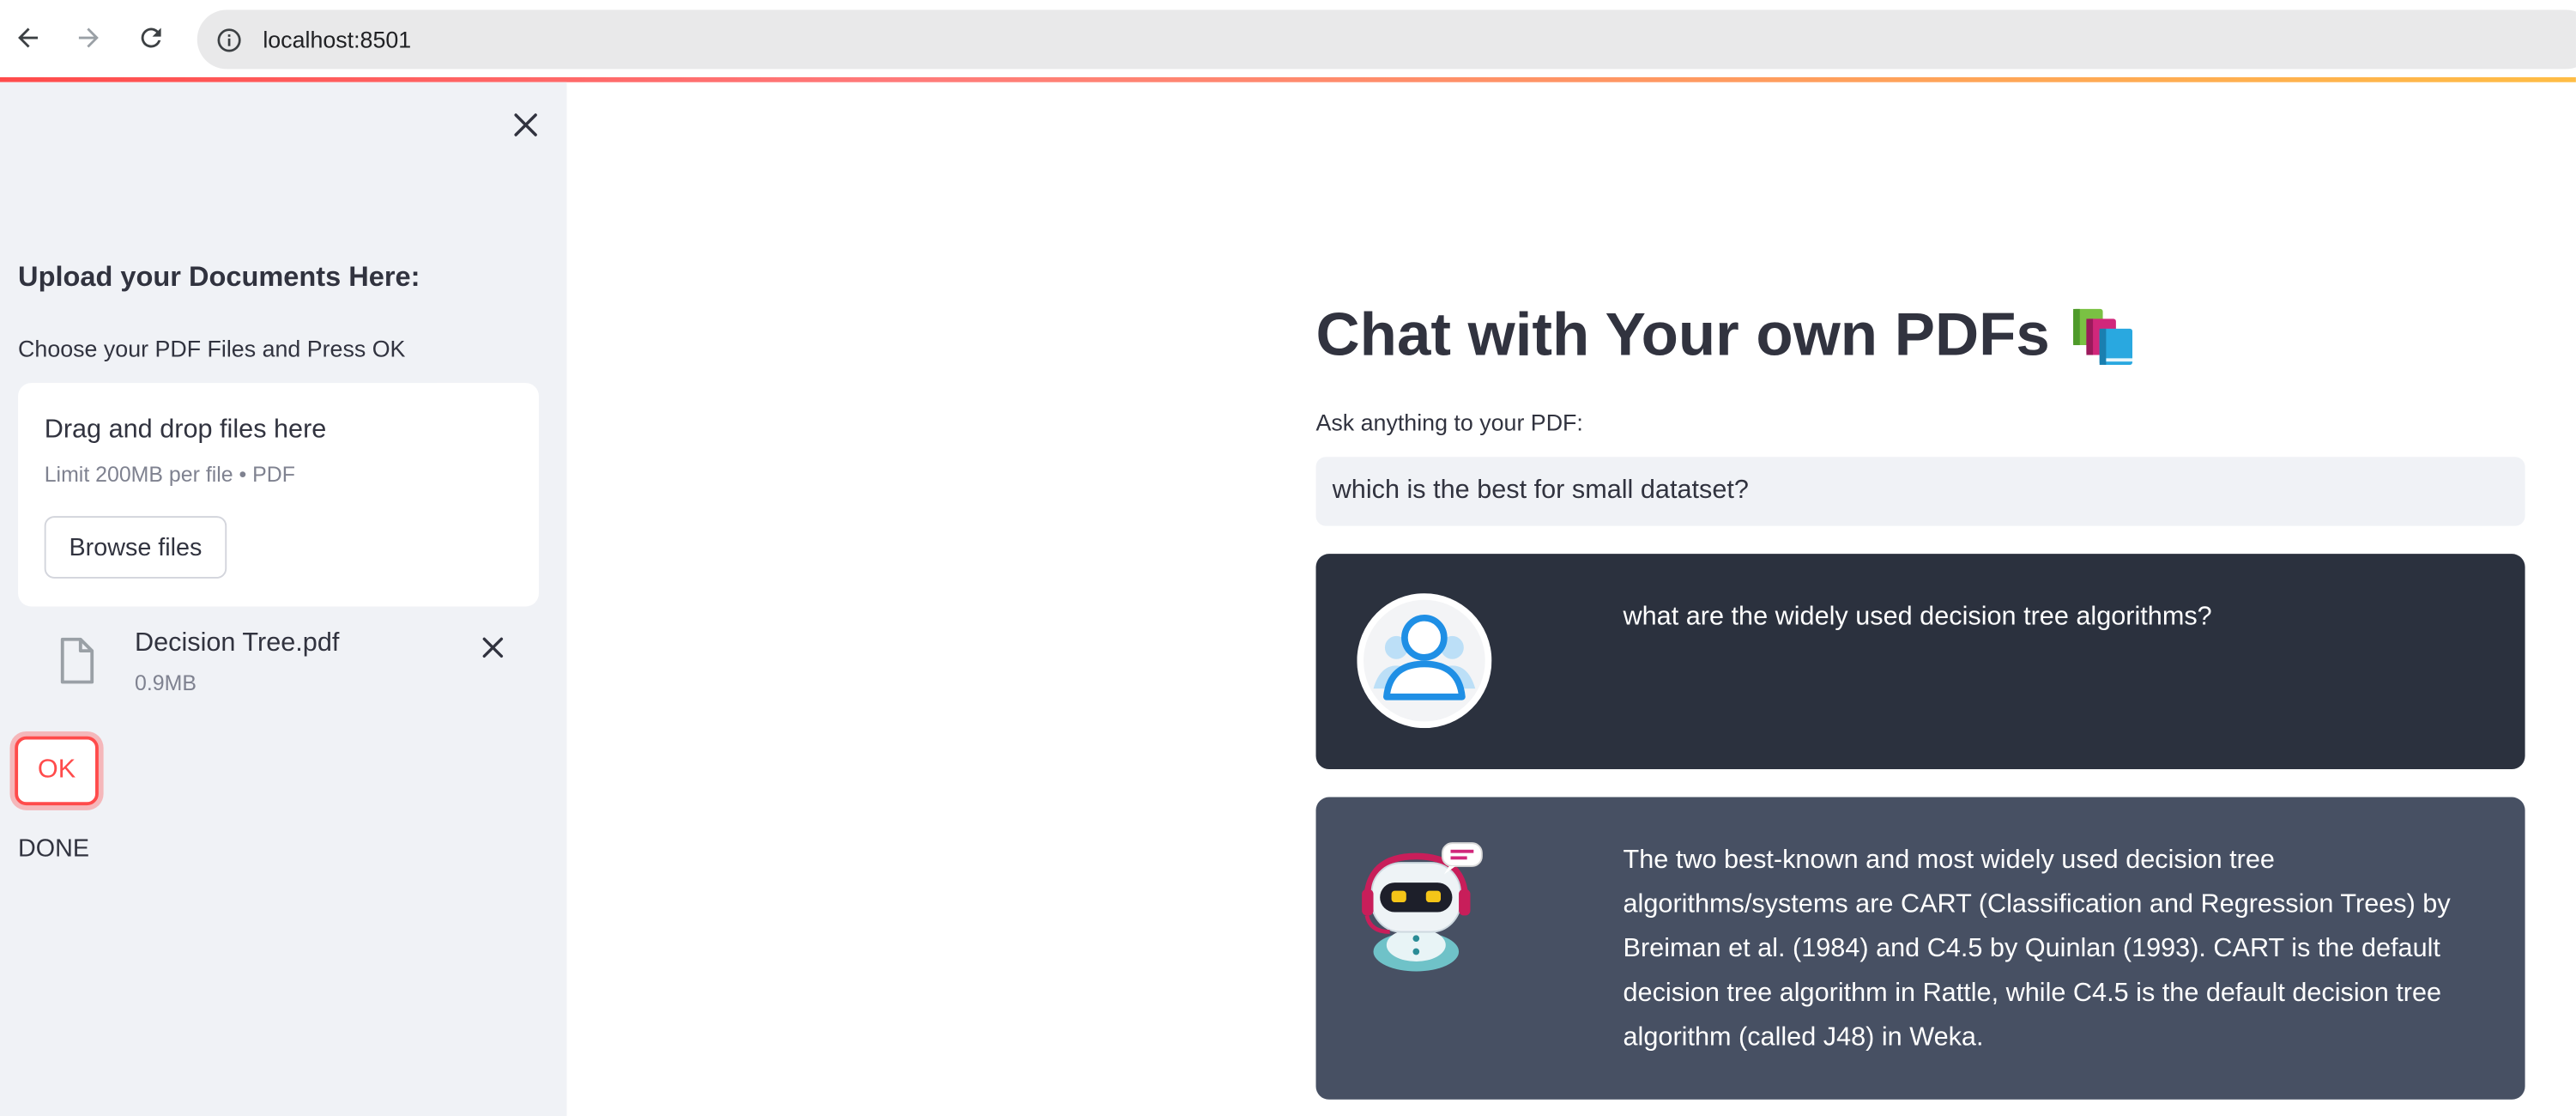 The image size is (2576, 1116). I want to click on status-text: DONE, so click(54, 849).